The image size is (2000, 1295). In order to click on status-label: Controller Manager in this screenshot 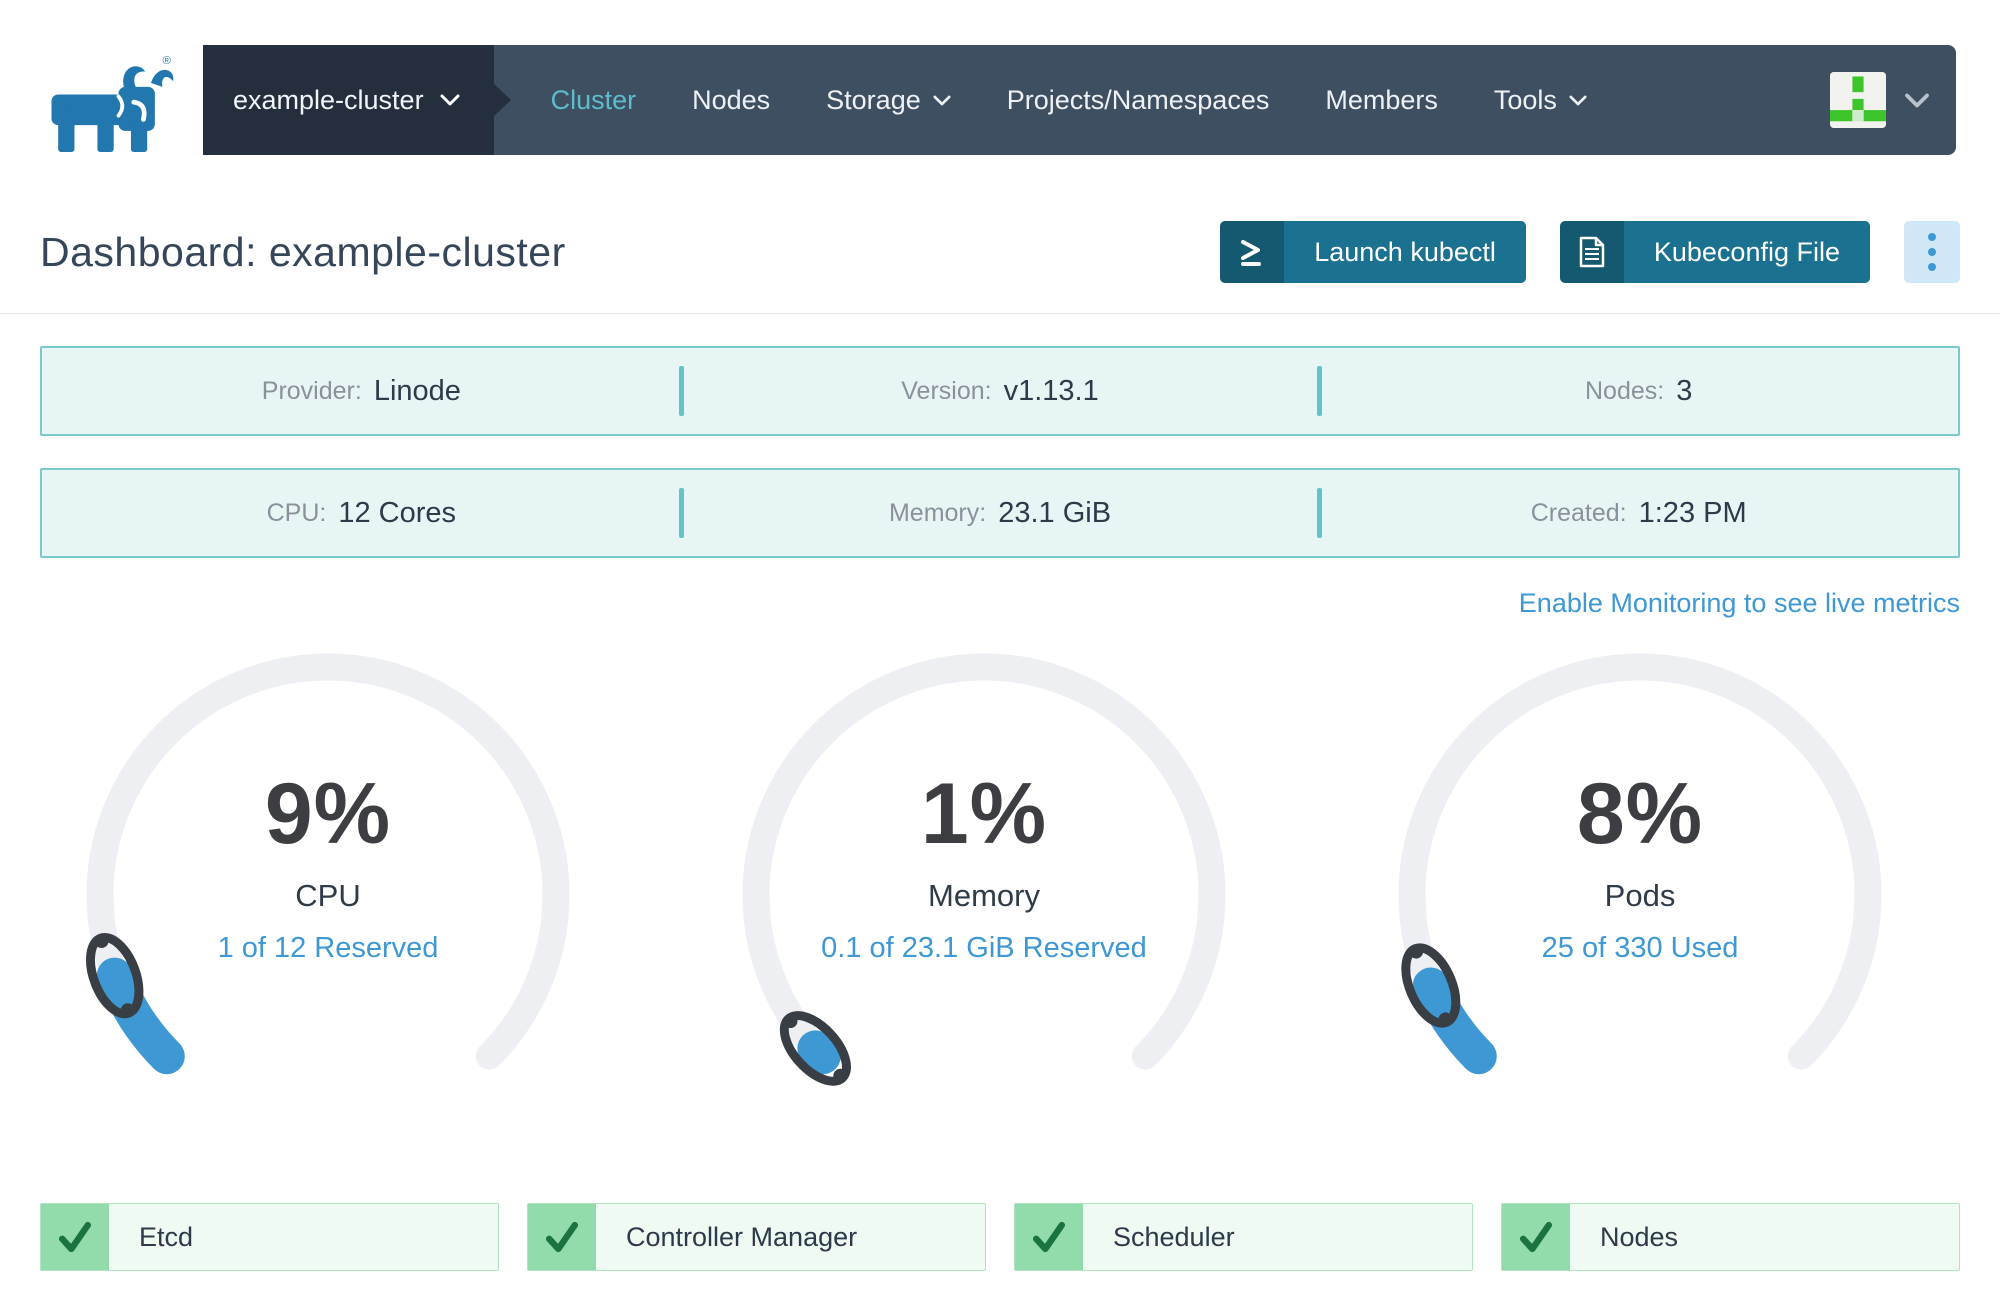, I will do `click(742, 1236)`.